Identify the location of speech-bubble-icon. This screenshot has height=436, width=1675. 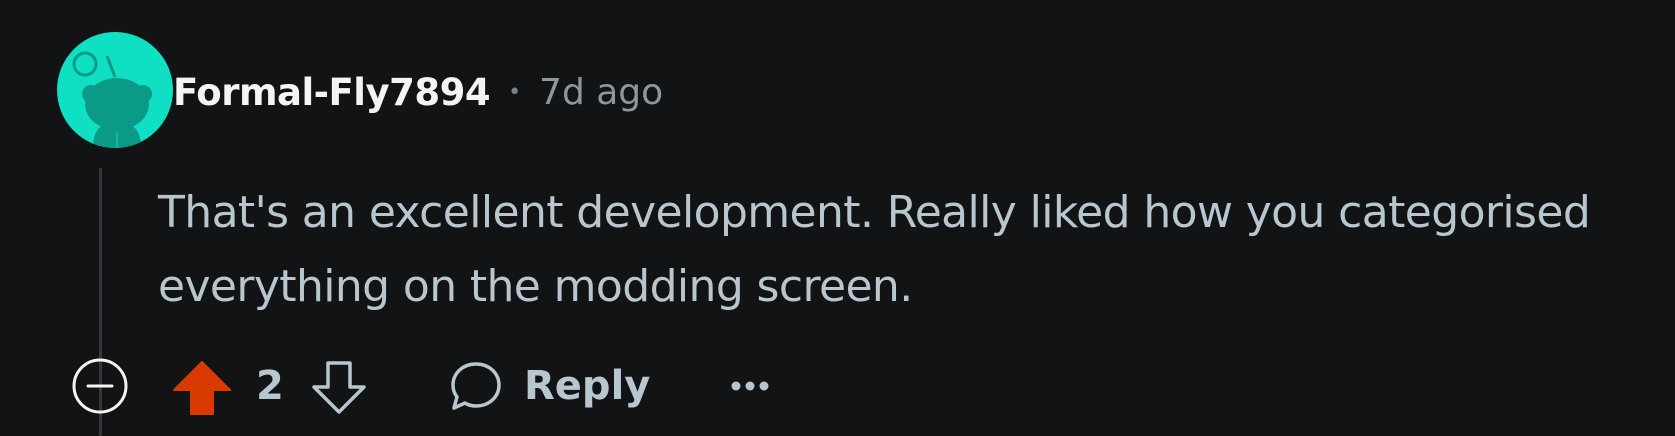
(476, 386).